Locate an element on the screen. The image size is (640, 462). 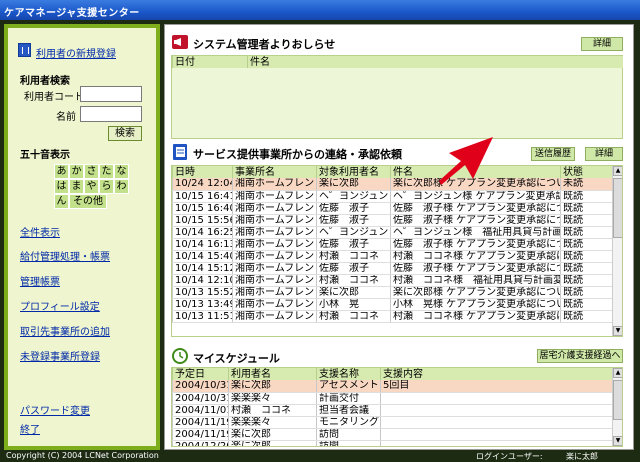
request-subject: ヘ゜ヨンジュン様 福祉用具貸与計画変 is located at coordinates (475, 232).